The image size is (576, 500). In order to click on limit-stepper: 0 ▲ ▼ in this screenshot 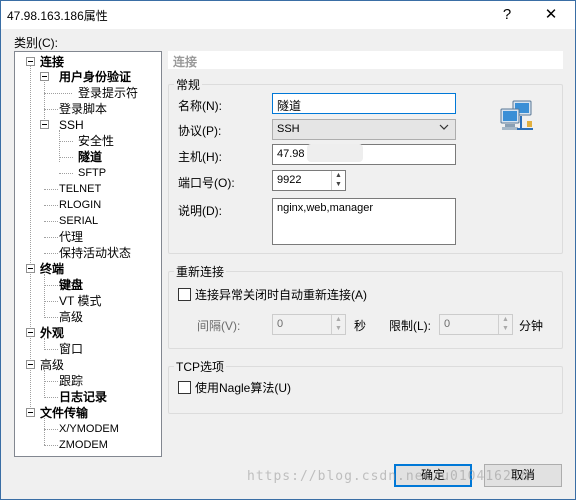, I will do `click(476, 324)`.